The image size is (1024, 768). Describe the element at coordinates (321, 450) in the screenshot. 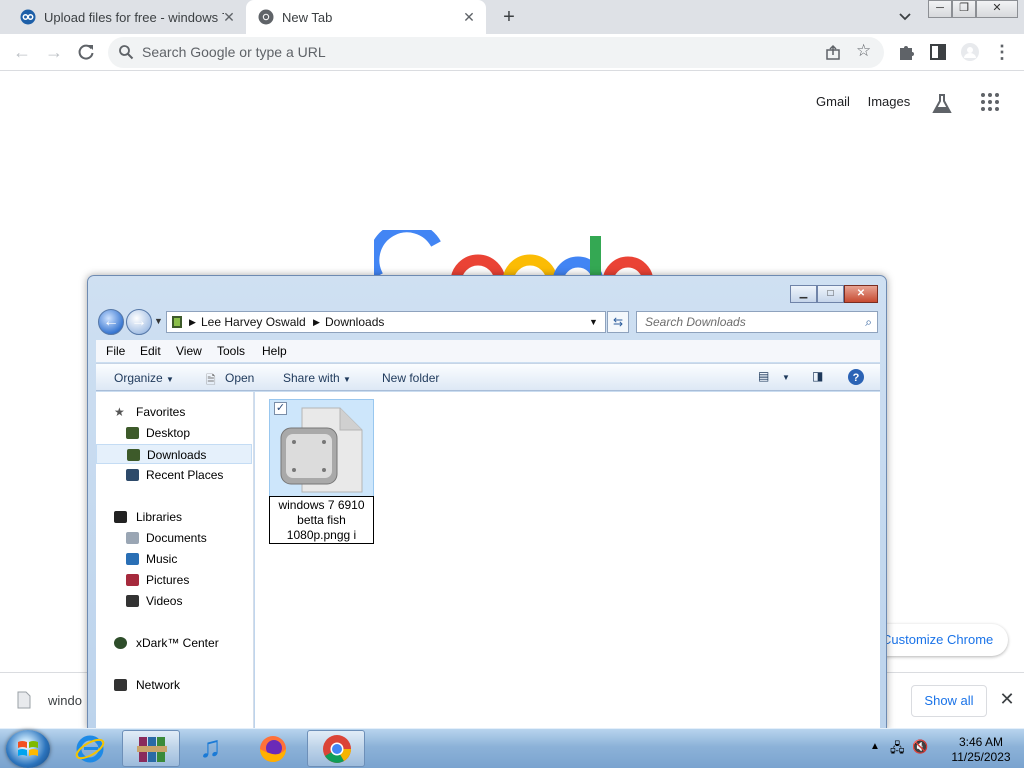

I see `generic-file-icon` at that location.